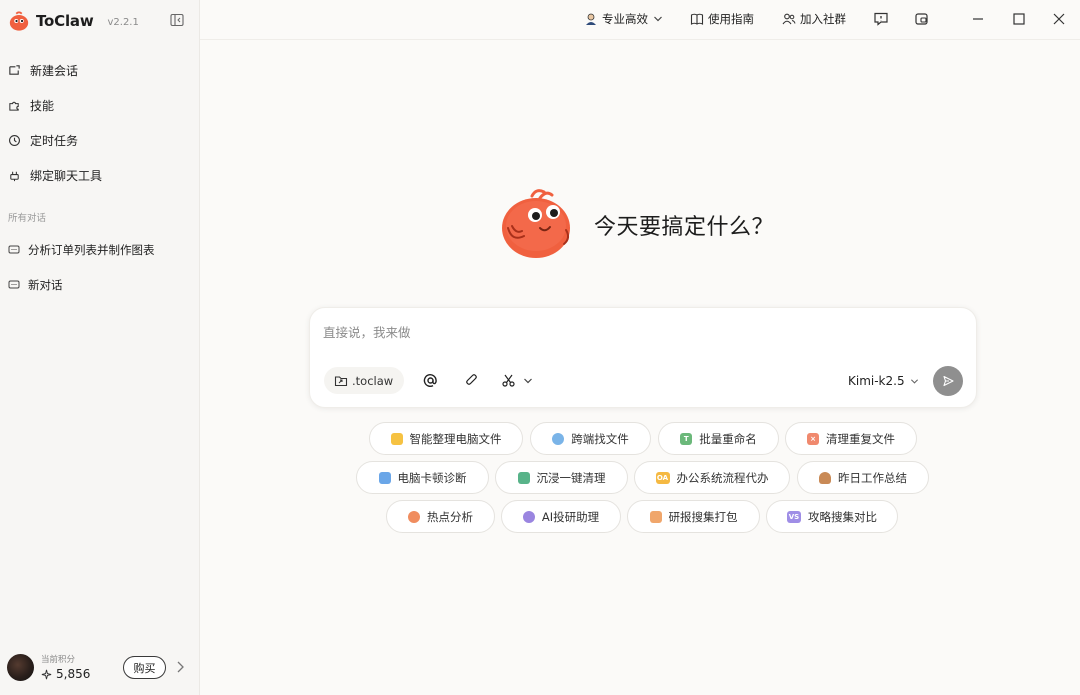  Describe the element at coordinates (73, 674) in the screenshot. I see `points-number: 5,856` at that location.